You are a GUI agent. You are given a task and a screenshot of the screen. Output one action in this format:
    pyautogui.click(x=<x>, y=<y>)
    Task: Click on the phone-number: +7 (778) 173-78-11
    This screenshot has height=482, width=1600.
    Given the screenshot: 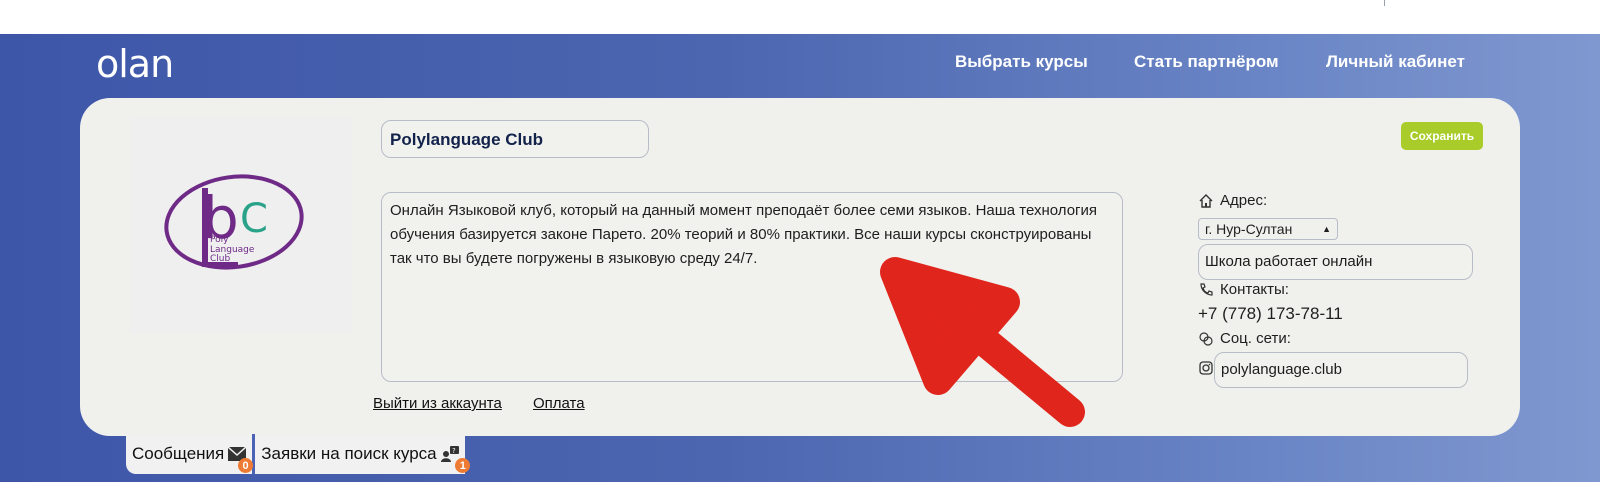 What is the action you would take?
    pyautogui.click(x=1270, y=313)
    